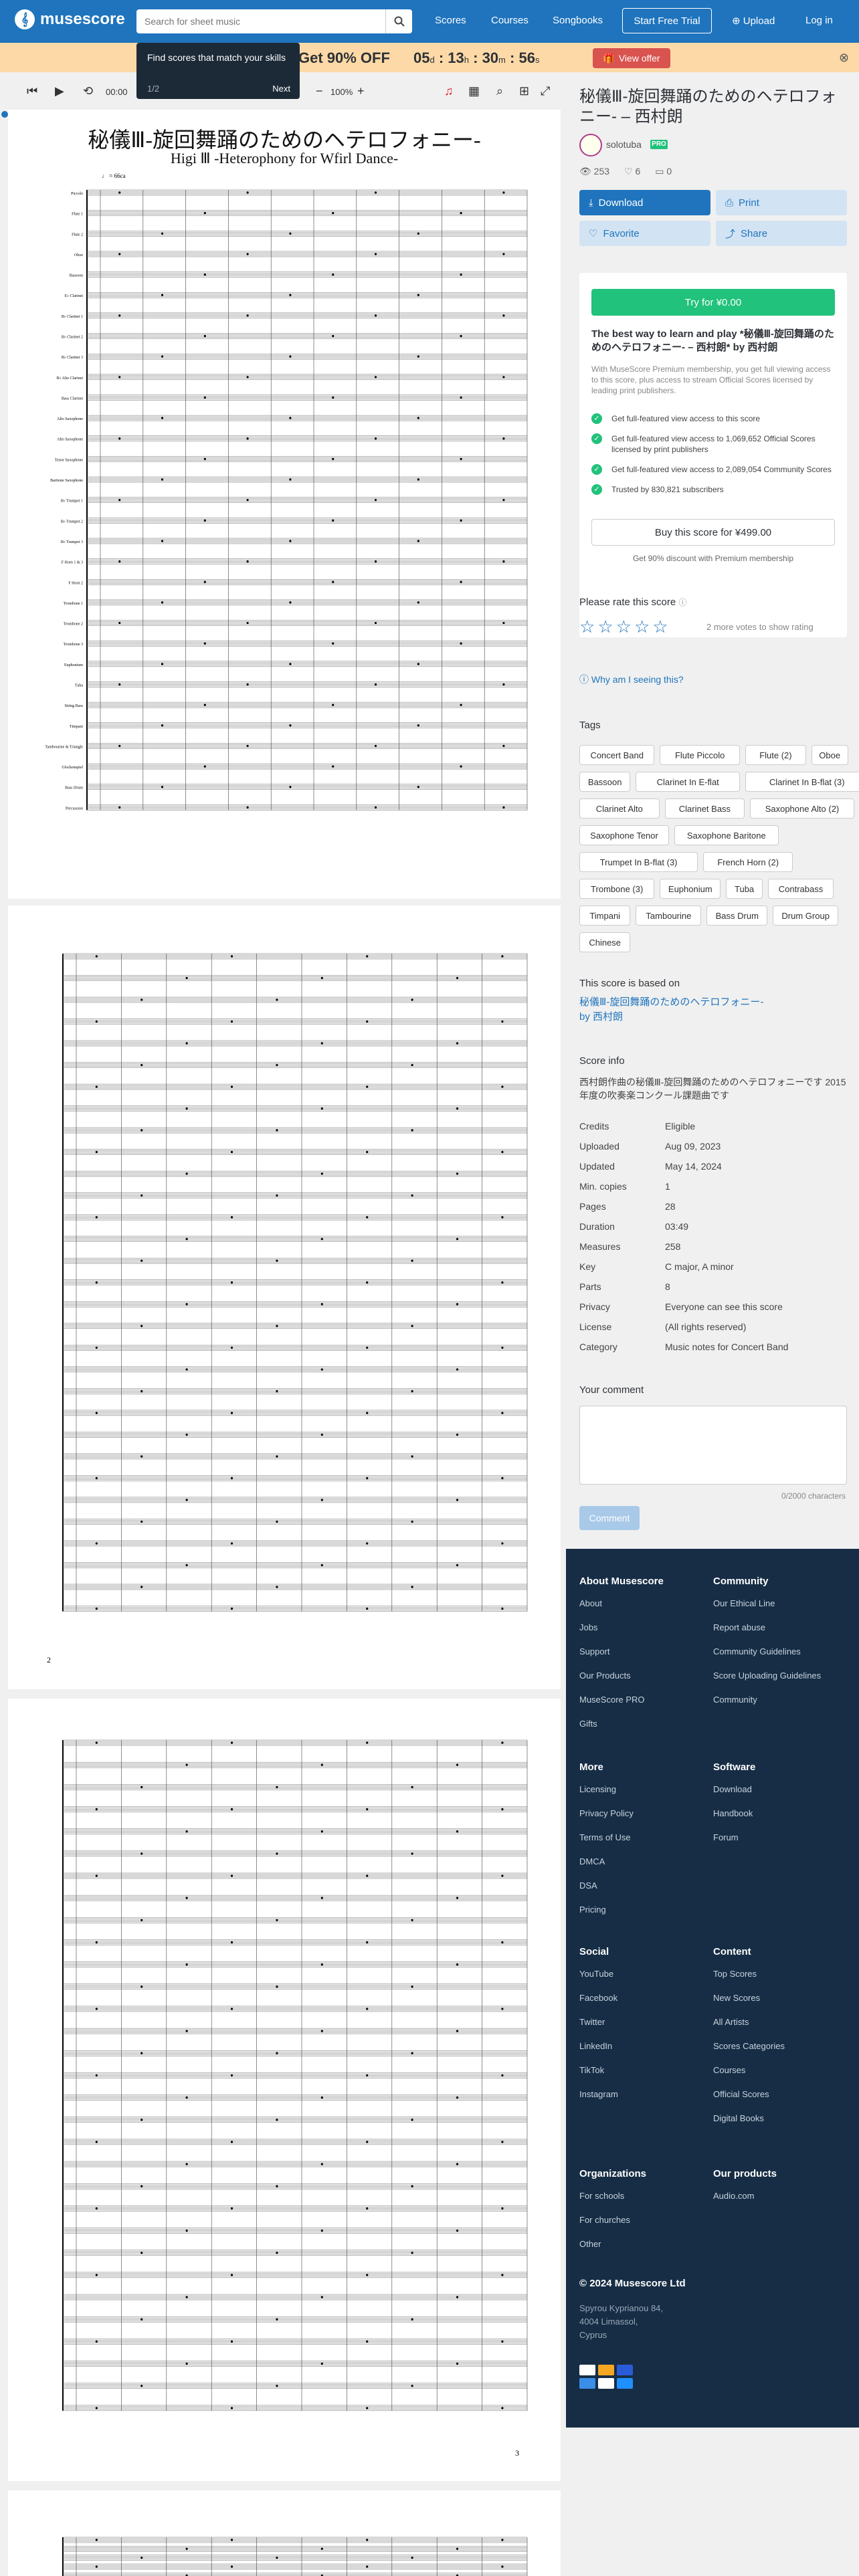 The image size is (859, 2576). Describe the element at coordinates (450, 20) in the screenshot. I see `nav-link-scores: Scores` at that location.